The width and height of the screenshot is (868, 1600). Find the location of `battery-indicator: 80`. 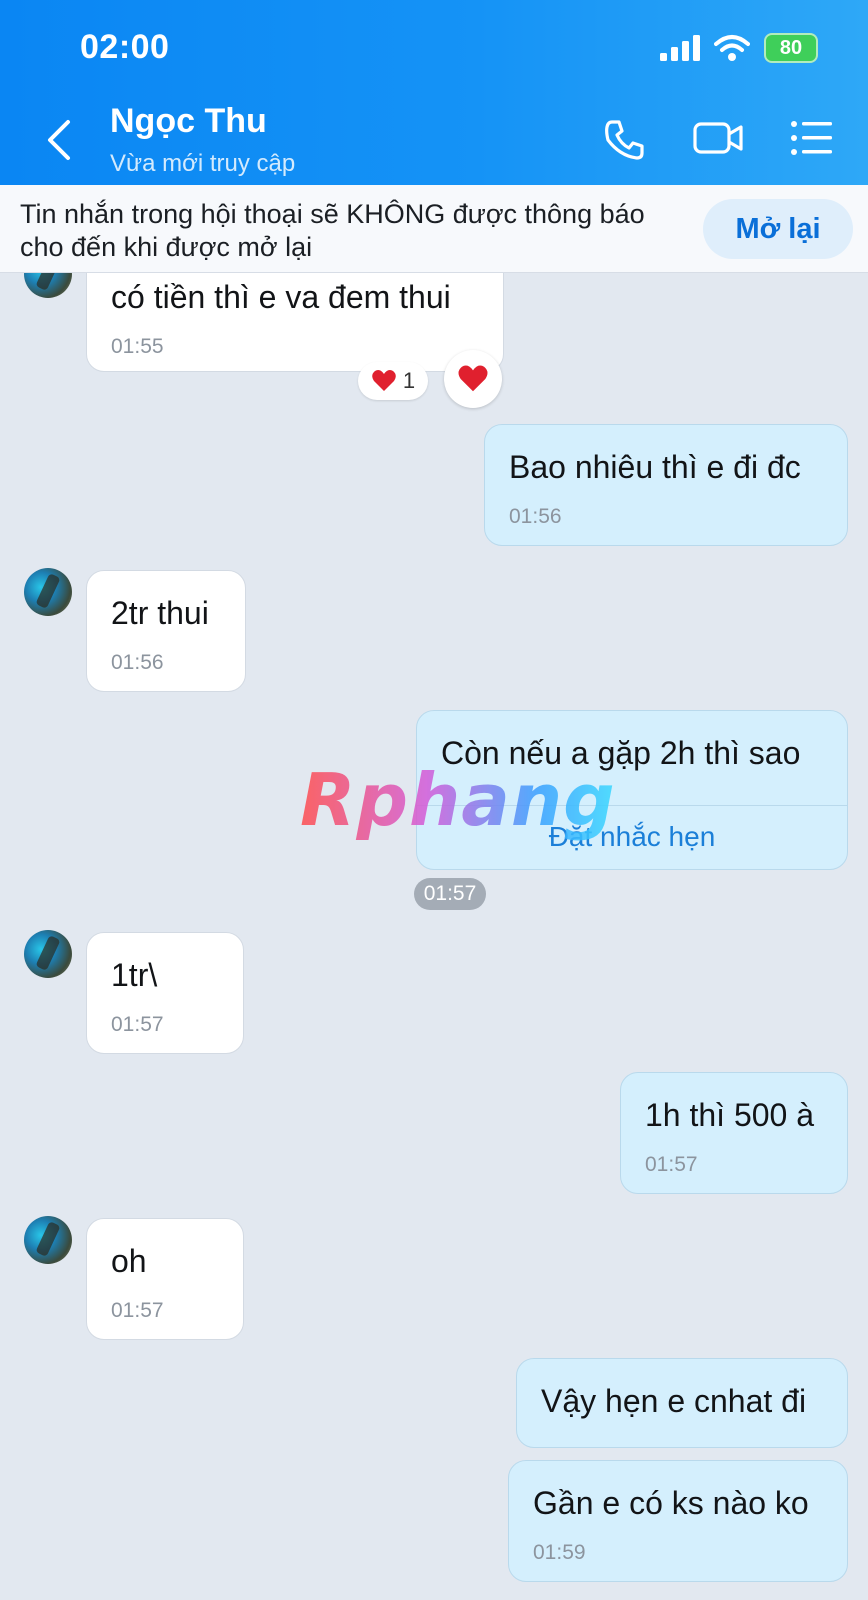

battery-indicator: 80 is located at coordinates (791, 48).